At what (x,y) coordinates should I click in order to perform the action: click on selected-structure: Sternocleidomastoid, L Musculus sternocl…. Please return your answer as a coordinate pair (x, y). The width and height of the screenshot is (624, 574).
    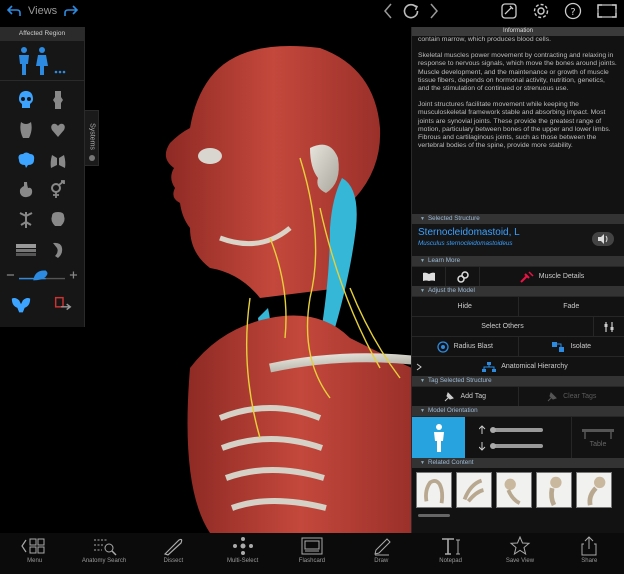
    Looking at the image, I should click on (518, 240).